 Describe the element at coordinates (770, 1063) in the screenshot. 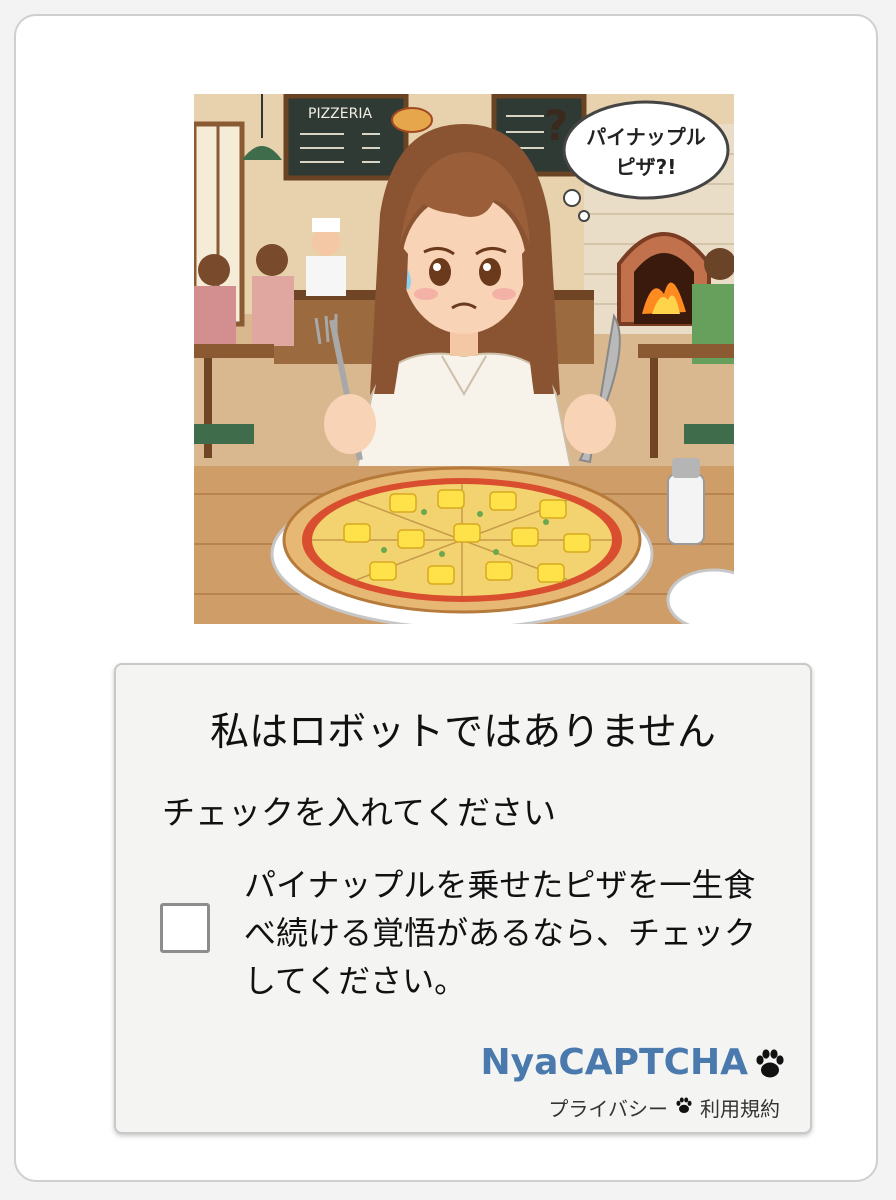

I see `paw-icon` at that location.